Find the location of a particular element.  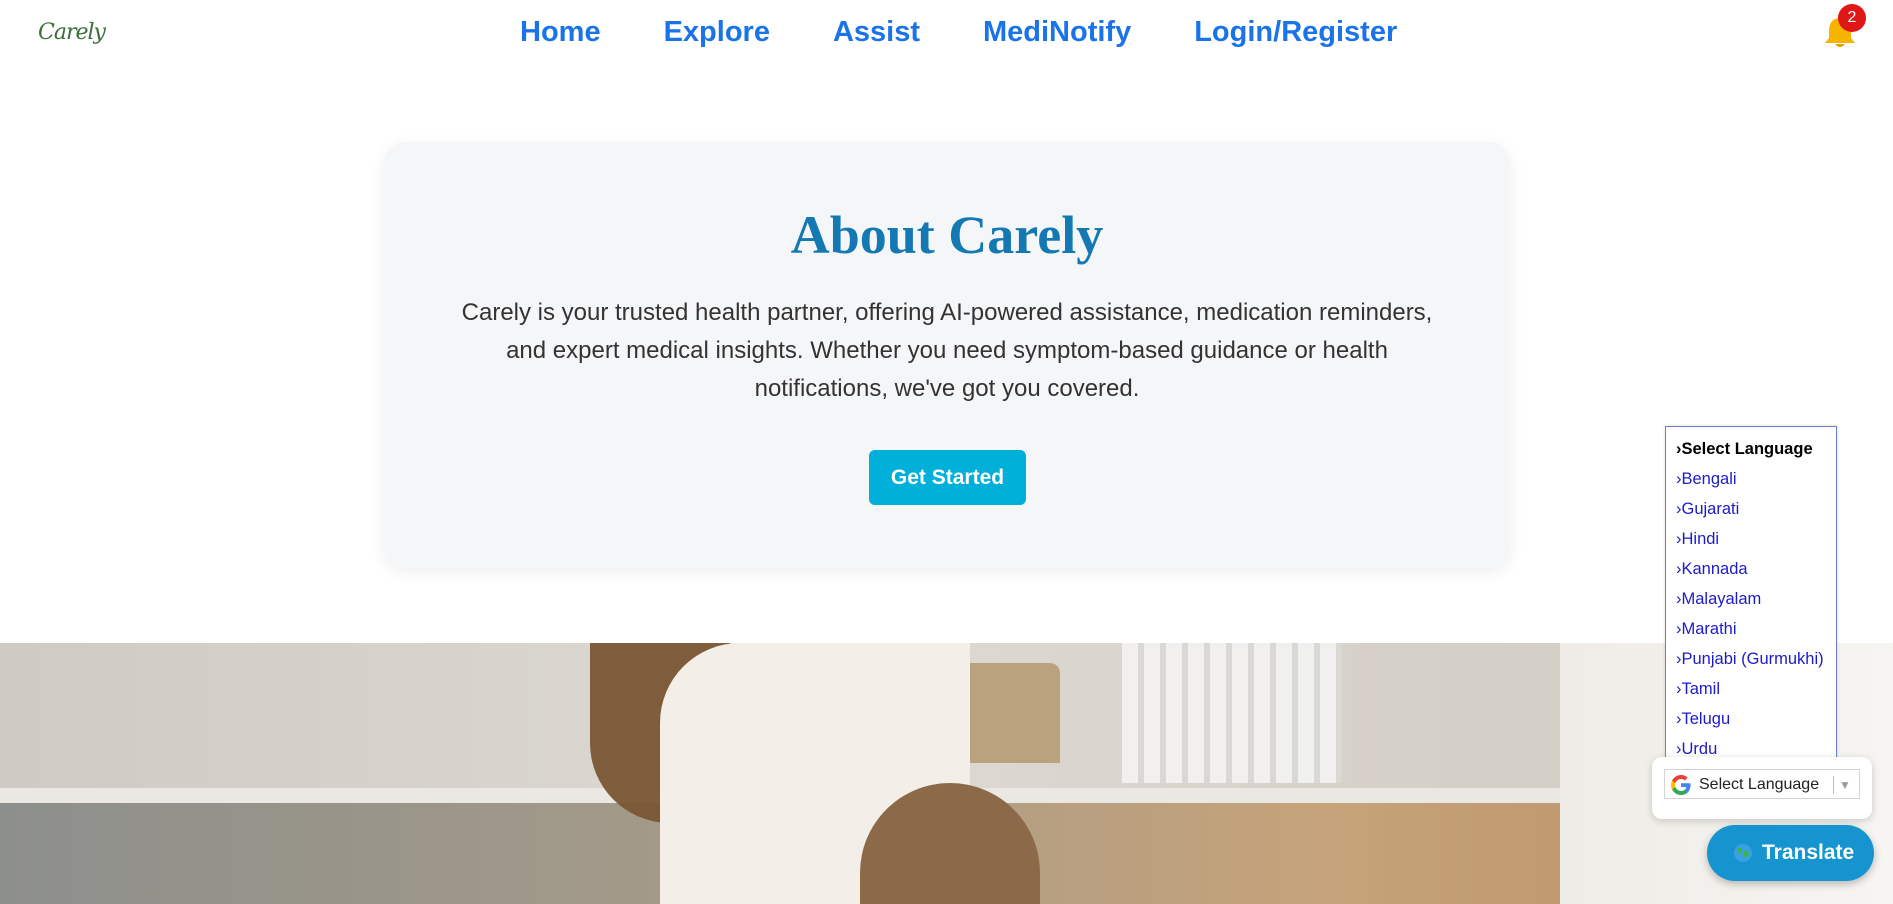

nav-medinotify-link: MediNotify is located at coordinates (1057, 32).